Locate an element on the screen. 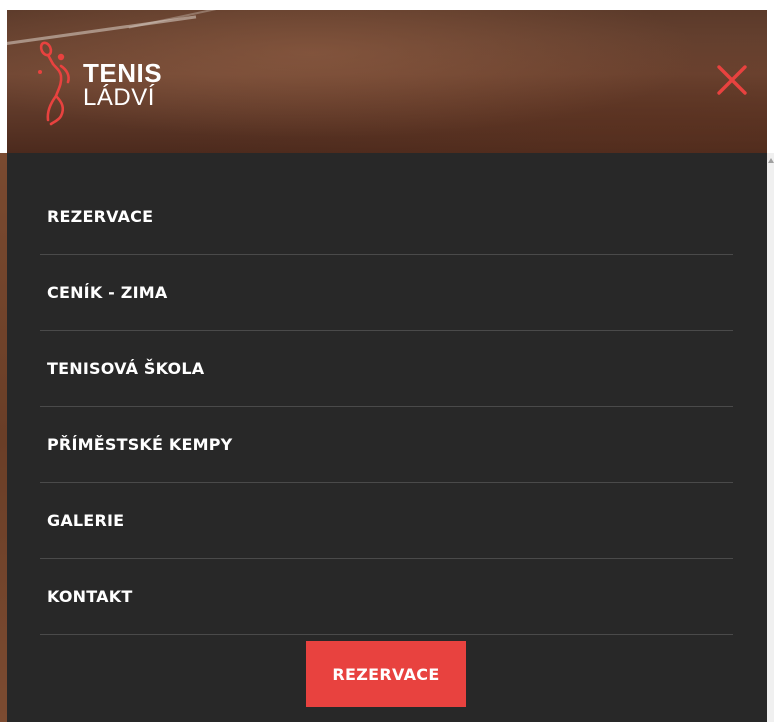 The width and height of the screenshot is (774, 722). close-menu-button is located at coordinates (732, 80).